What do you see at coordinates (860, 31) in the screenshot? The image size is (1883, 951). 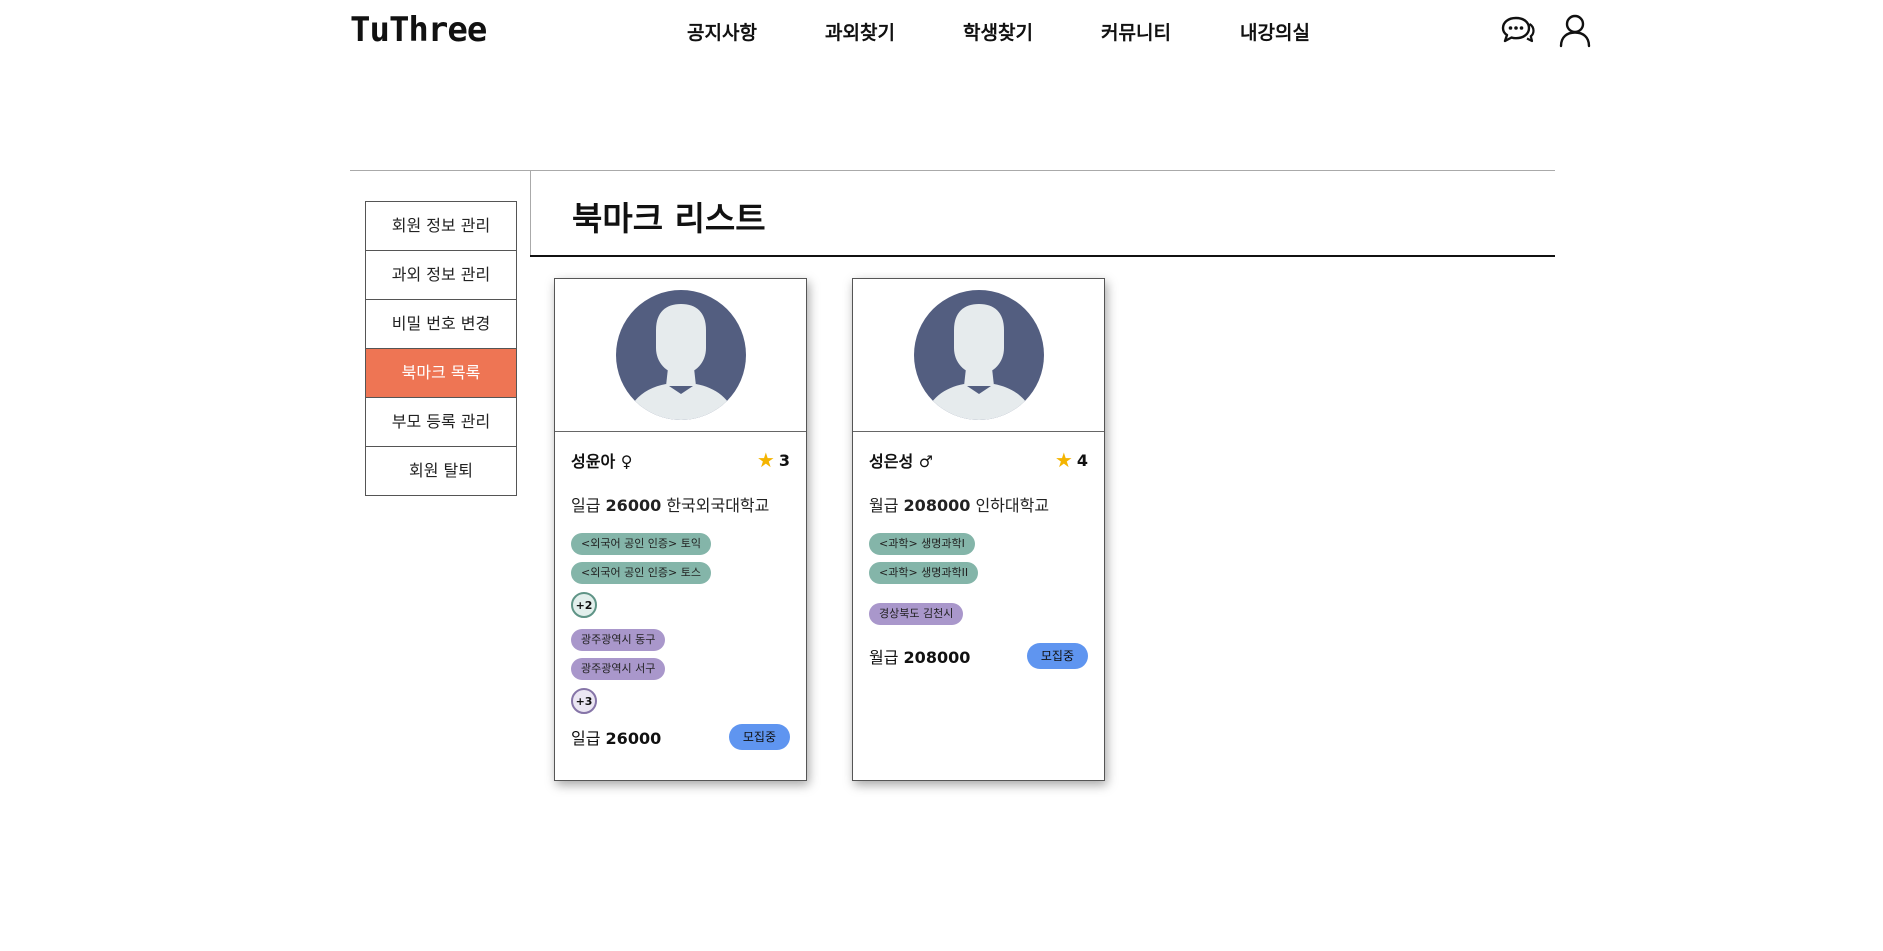 I see `nav-find-tutoring: 과외찾기` at bounding box center [860, 31].